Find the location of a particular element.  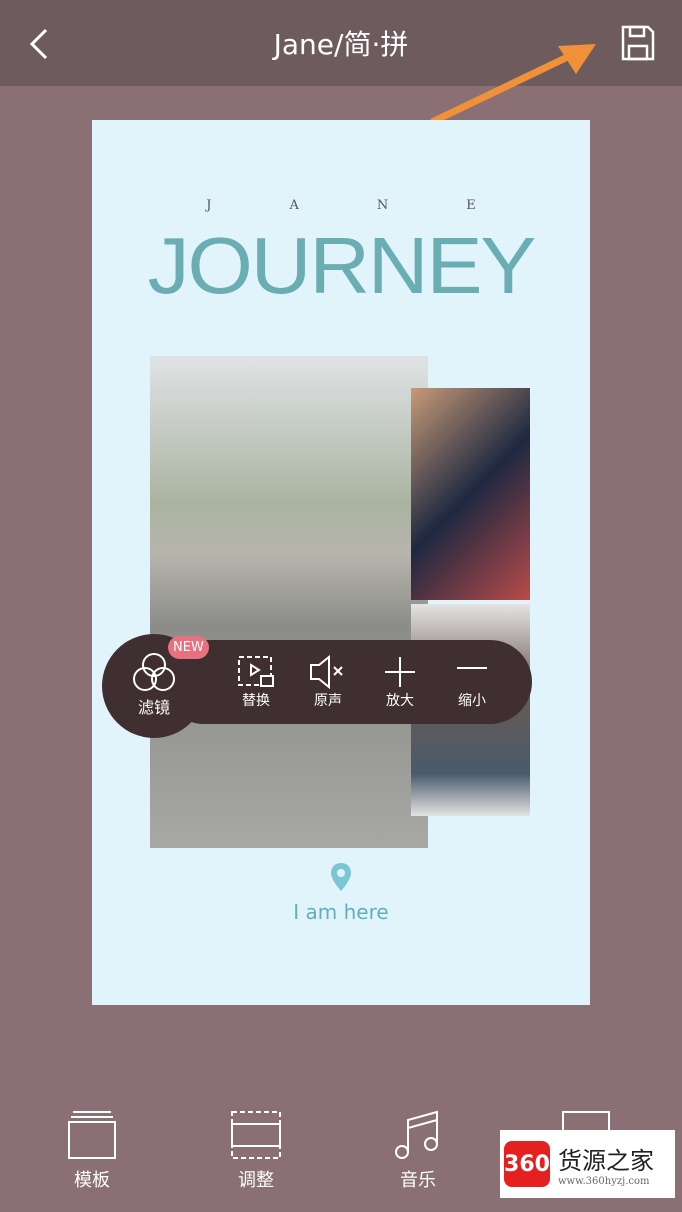

letter: J is located at coordinates (248, 205).